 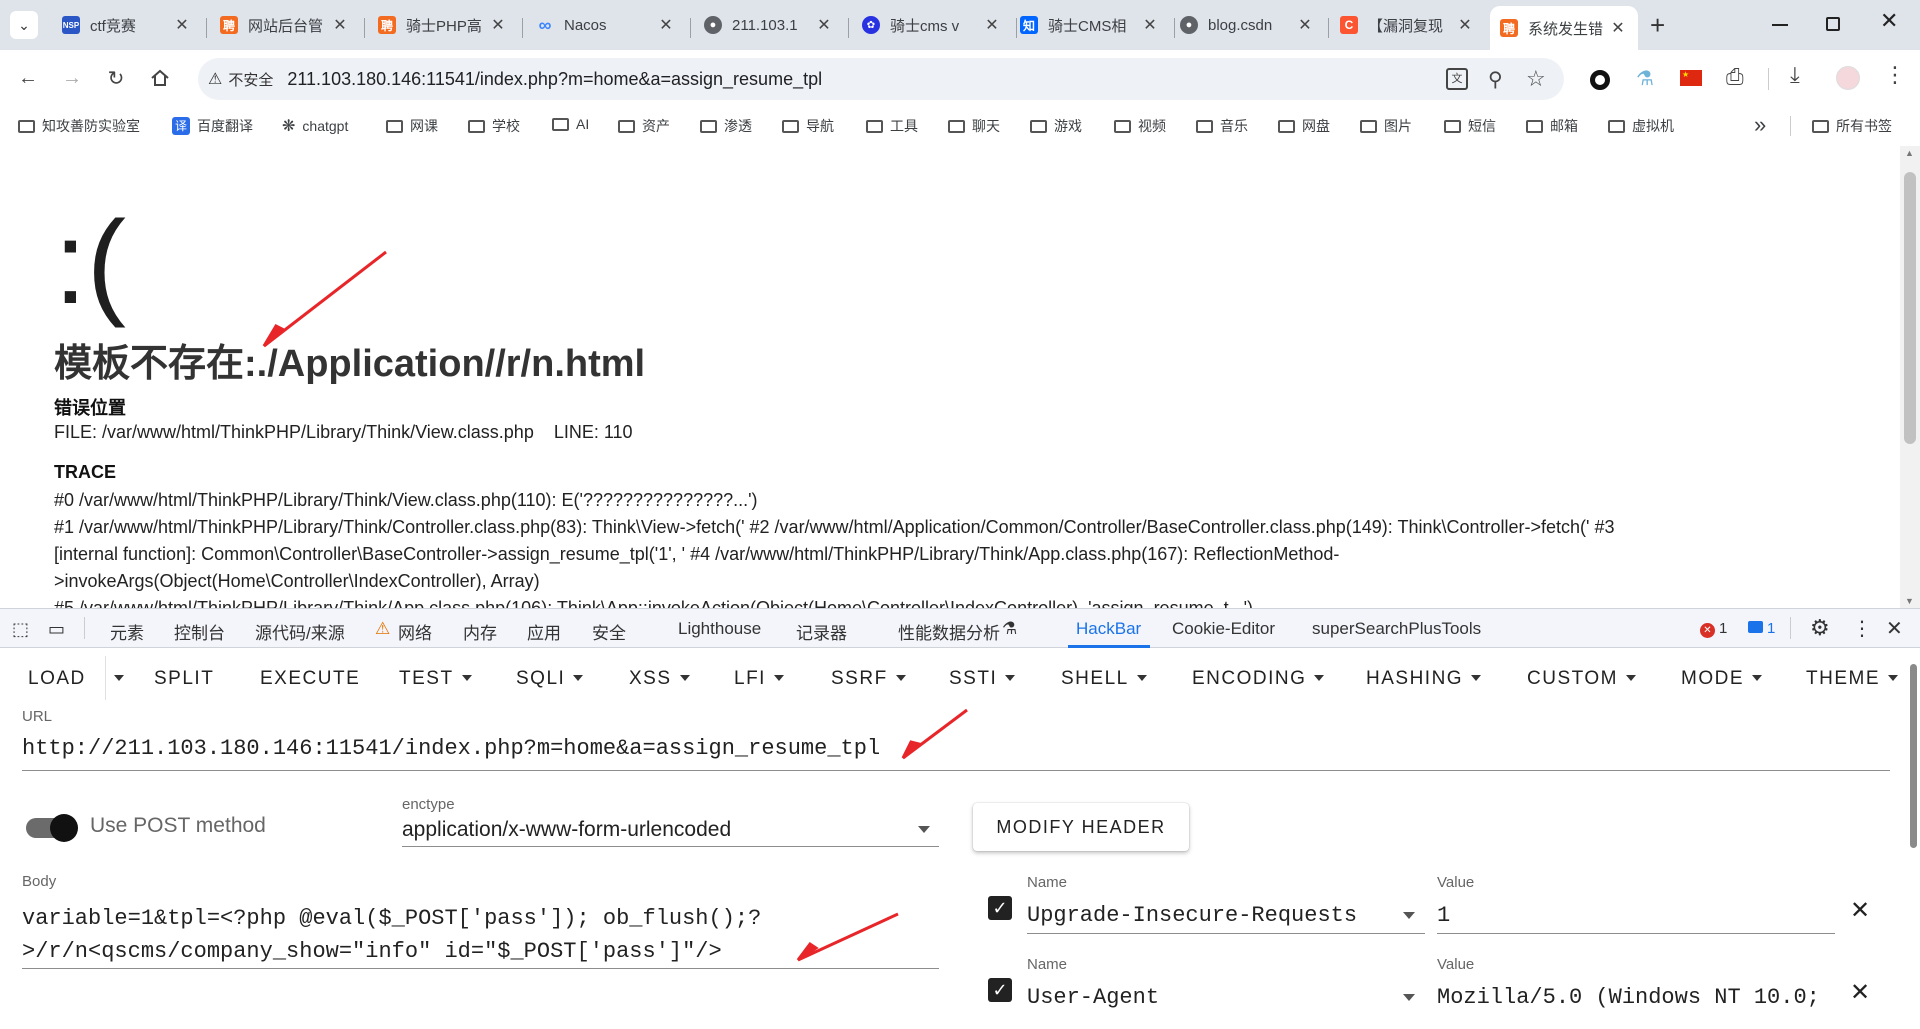 I want to click on remove-header-button: ✕, so click(x=1860, y=910).